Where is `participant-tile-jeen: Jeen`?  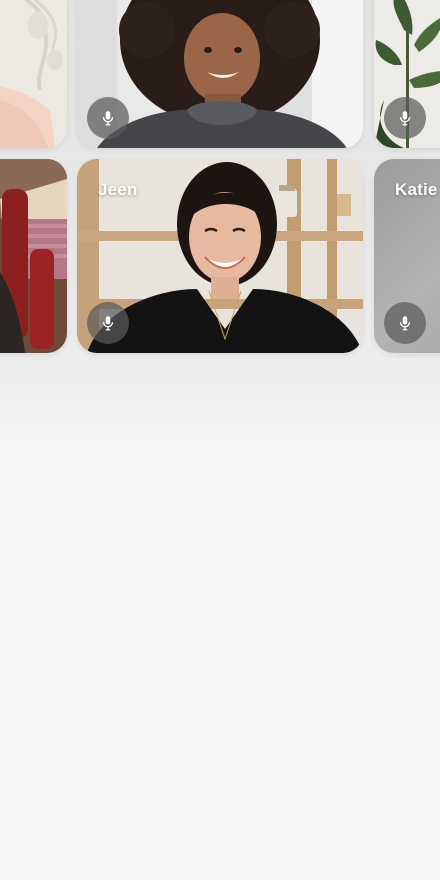 participant-tile-jeen: Jeen is located at coordinates (220, 256).